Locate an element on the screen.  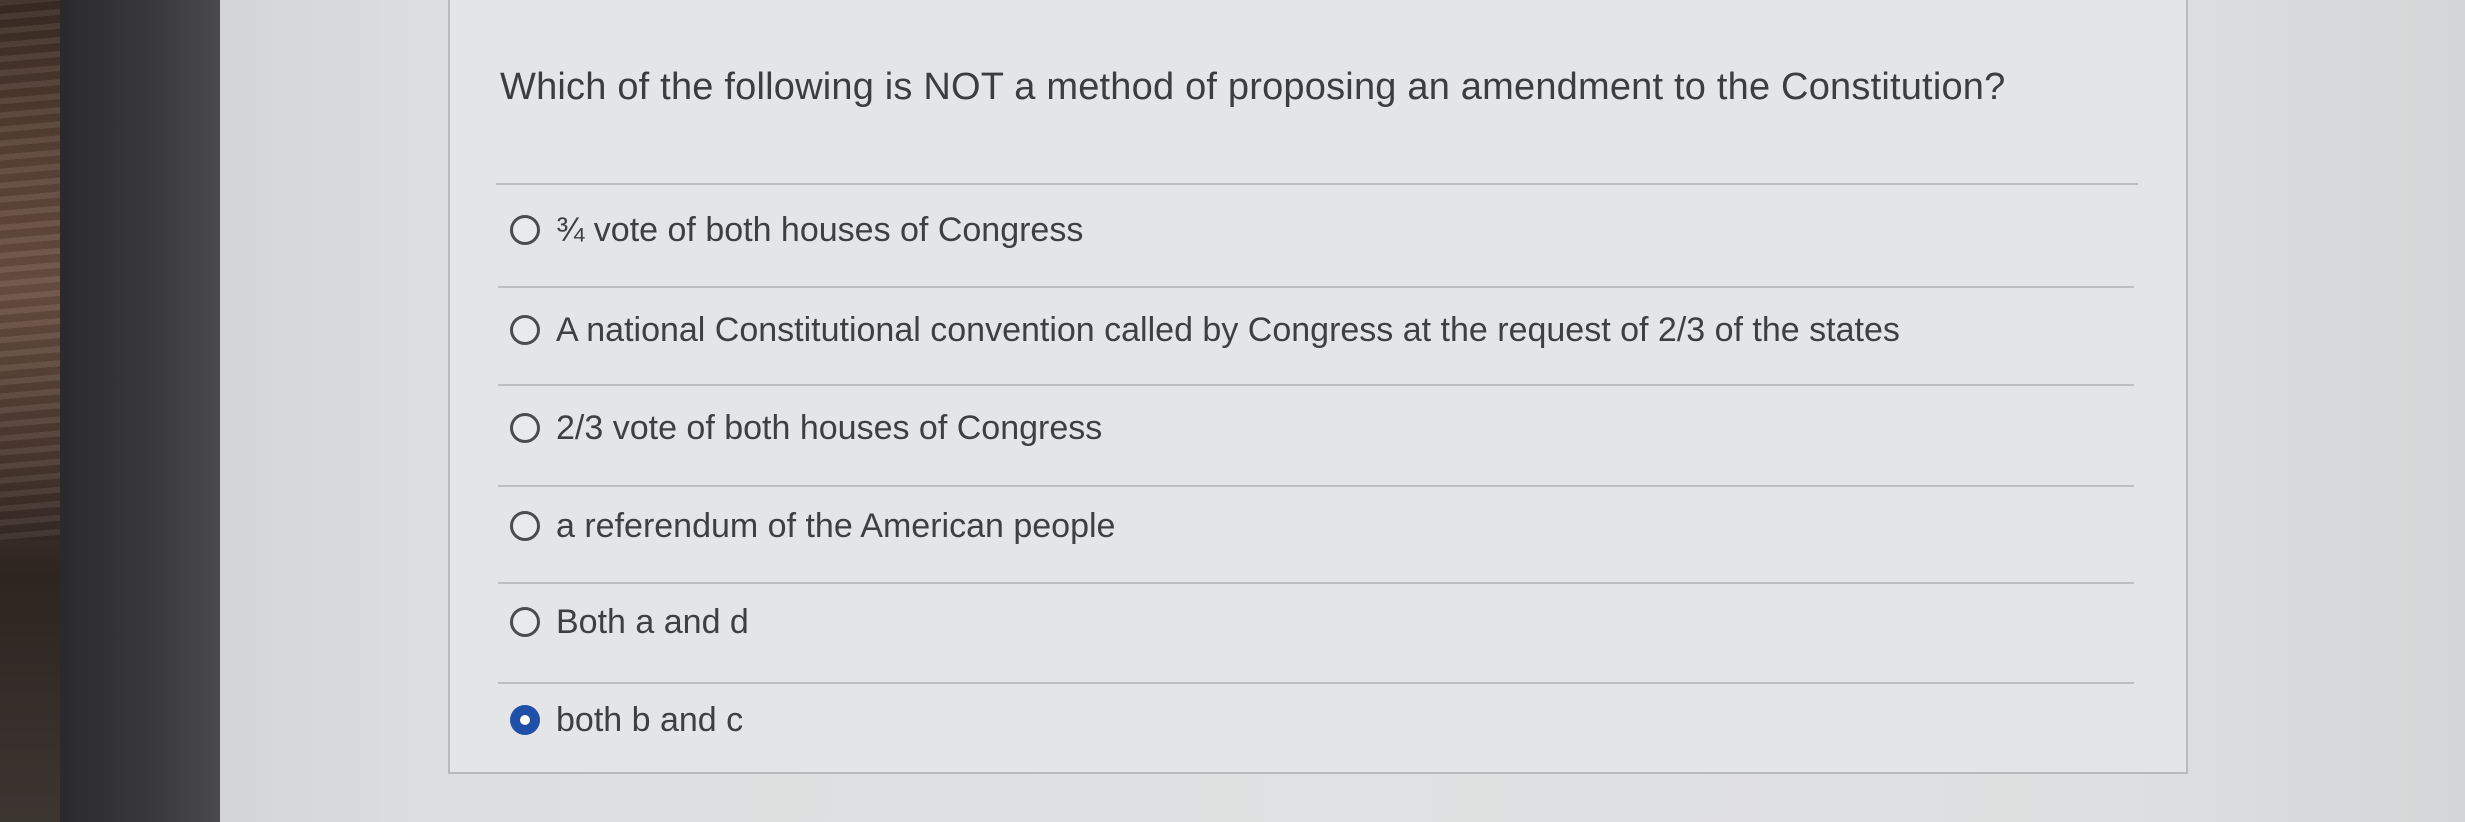
monitor-bezel is located at coordinates (140, 411).